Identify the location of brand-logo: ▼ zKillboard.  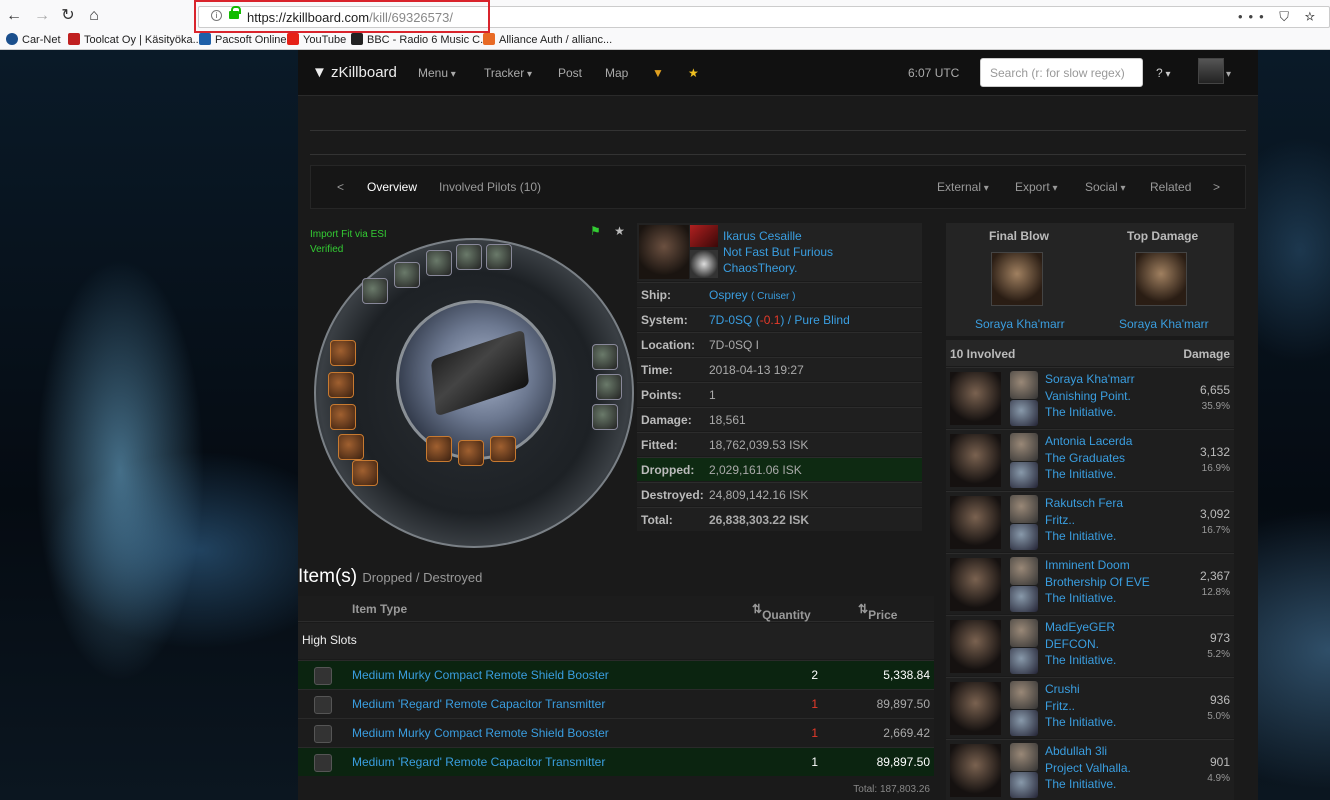
(354, 72).